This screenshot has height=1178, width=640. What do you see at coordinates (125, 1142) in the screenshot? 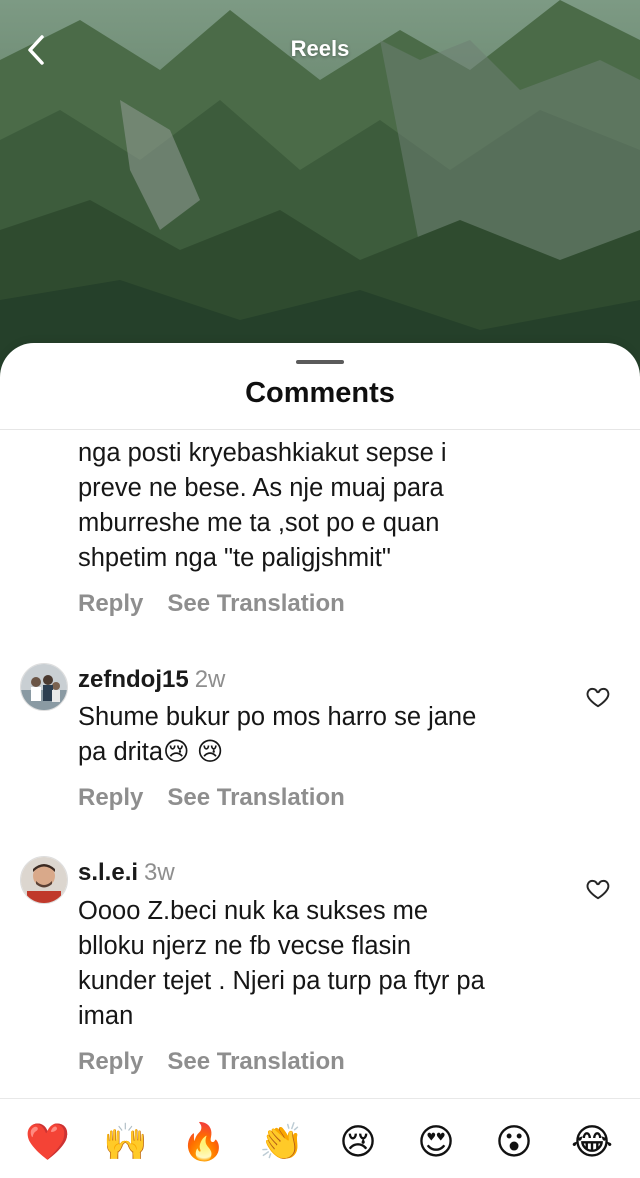
I see `raising-hands-emoji-icon: 🙌` at bounding box center [125, 1142].